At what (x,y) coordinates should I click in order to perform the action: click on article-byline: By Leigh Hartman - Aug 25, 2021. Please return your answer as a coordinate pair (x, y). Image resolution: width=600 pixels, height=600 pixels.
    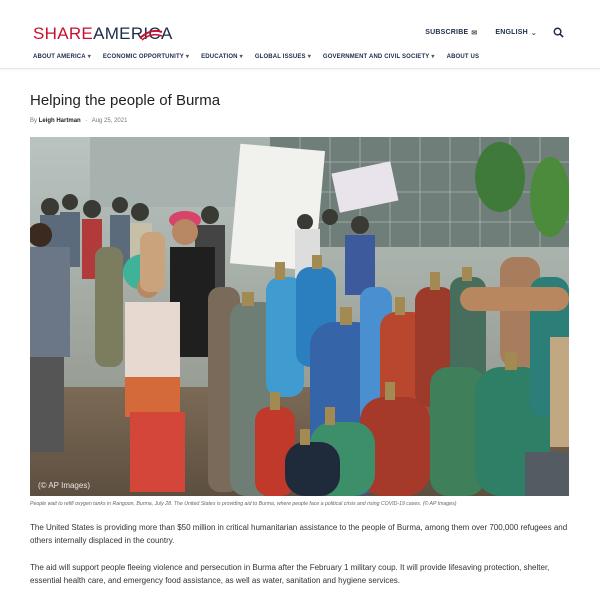
    Looking at the image, I should click on (78, 121).